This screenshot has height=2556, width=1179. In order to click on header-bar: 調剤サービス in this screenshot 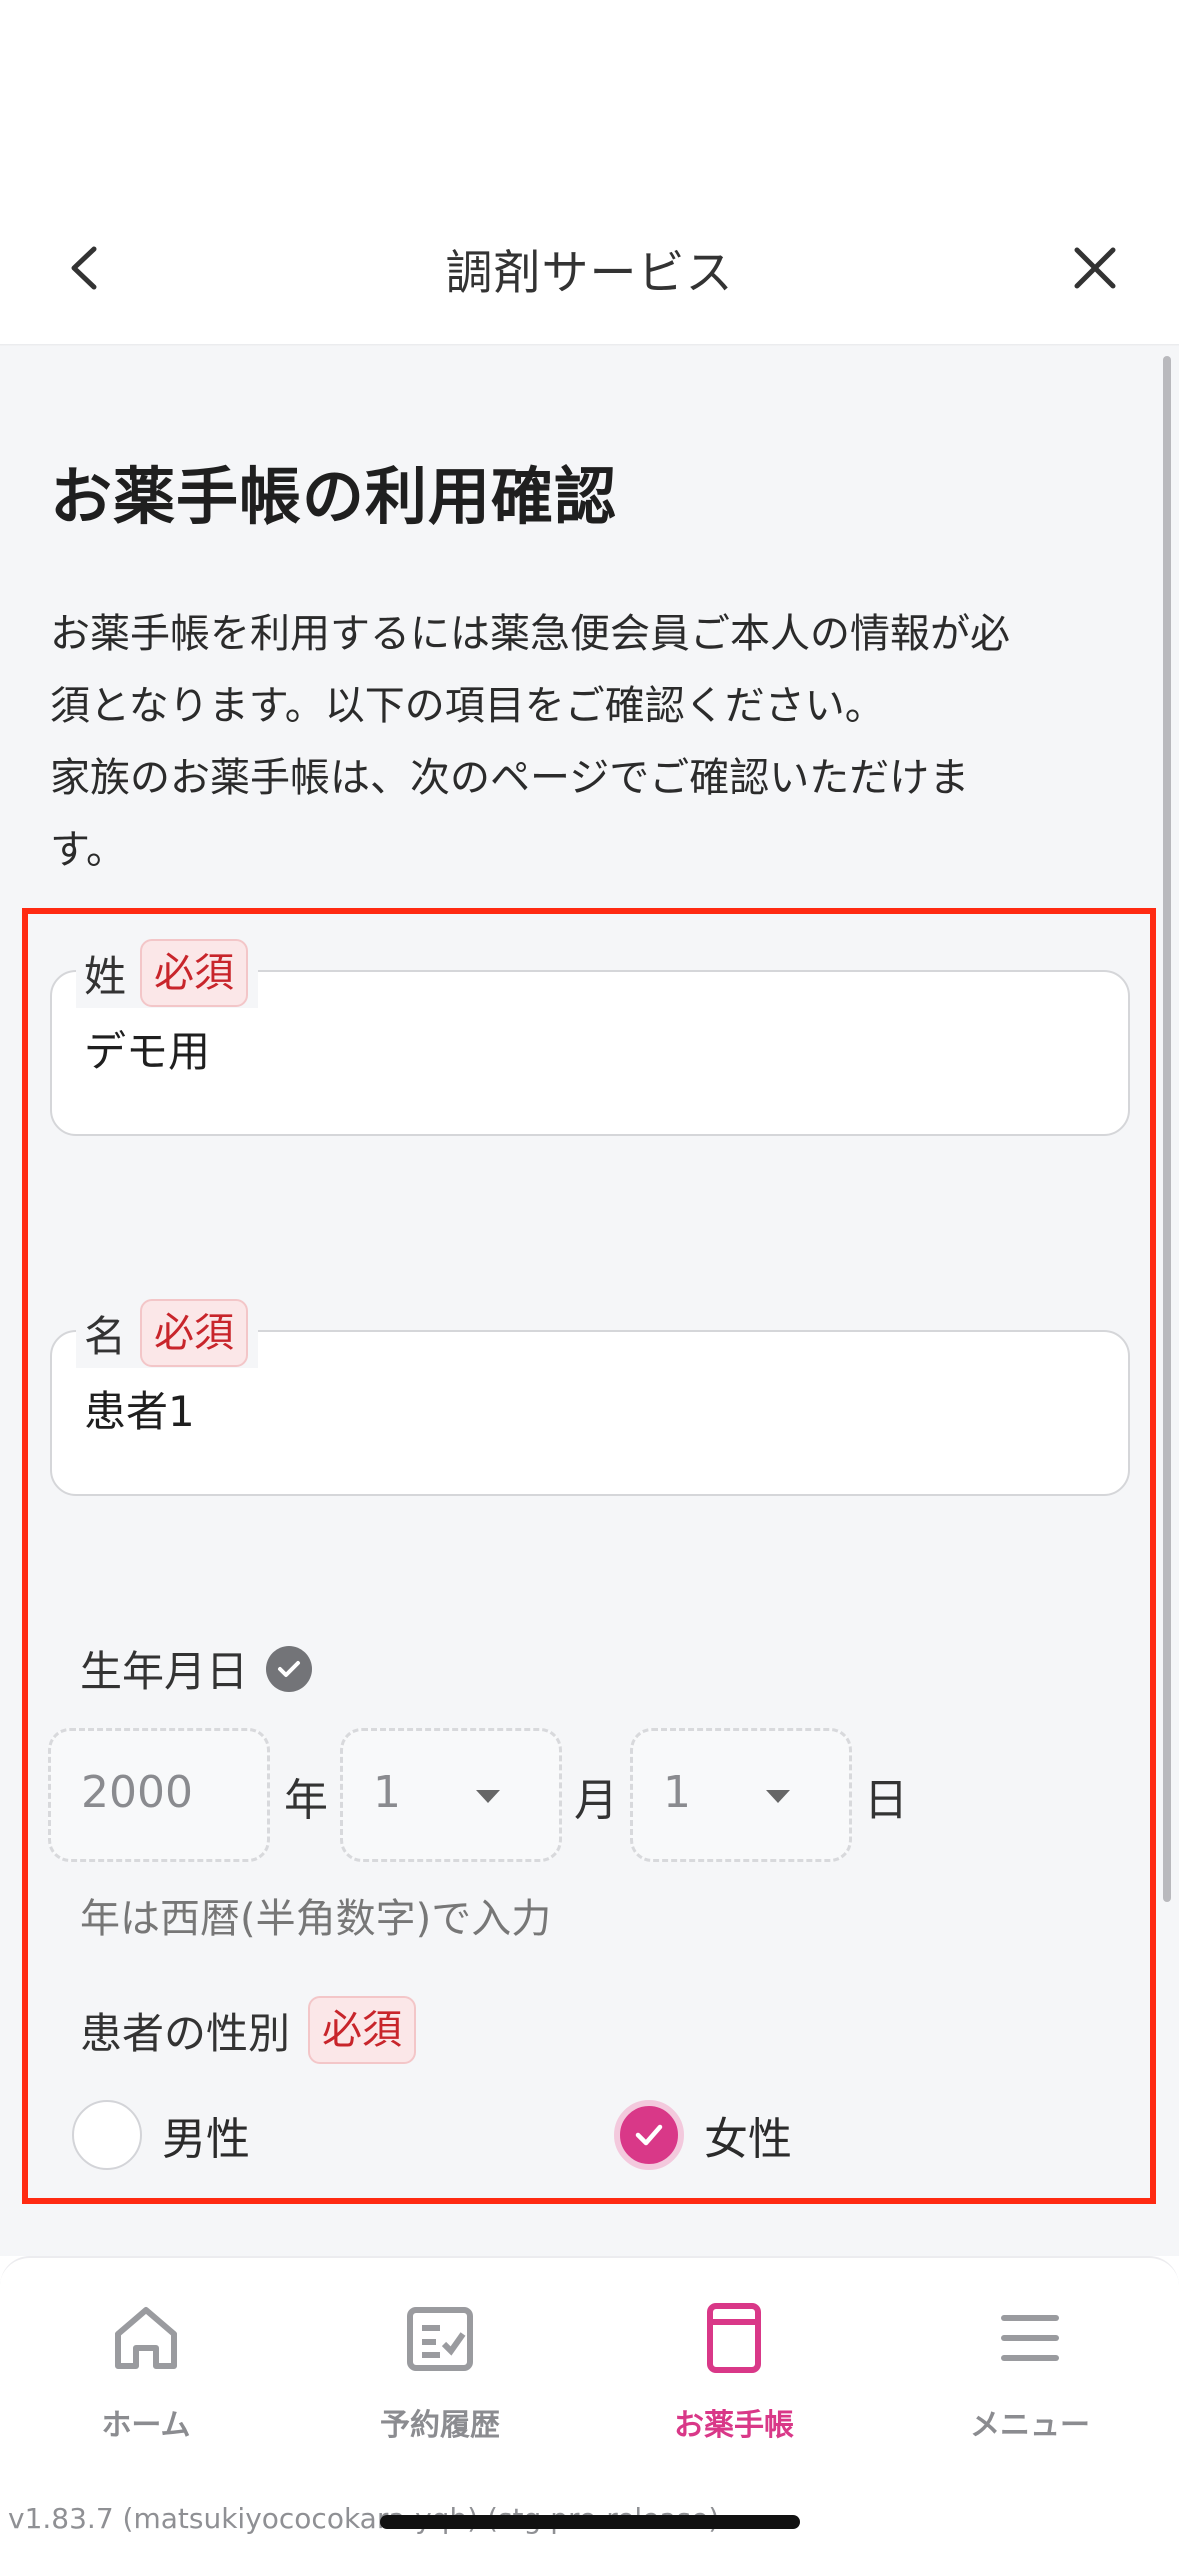, I will do `click(589, 268)`.